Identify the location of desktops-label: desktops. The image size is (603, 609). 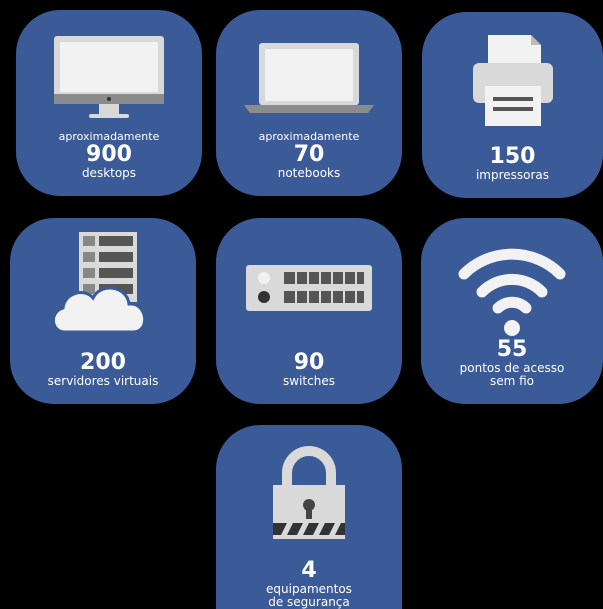
(109, 173).